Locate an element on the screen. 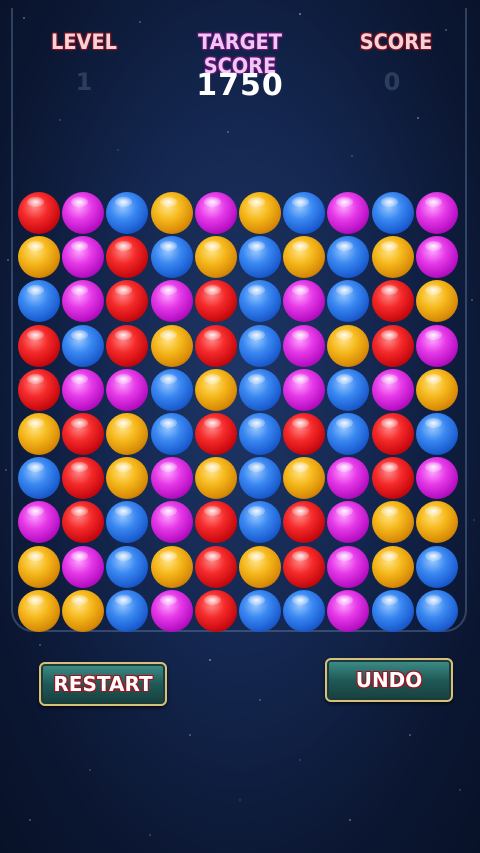 This screenshot has height=853, width=480. restart-button: RESTART is located at coordinates (103, 684).